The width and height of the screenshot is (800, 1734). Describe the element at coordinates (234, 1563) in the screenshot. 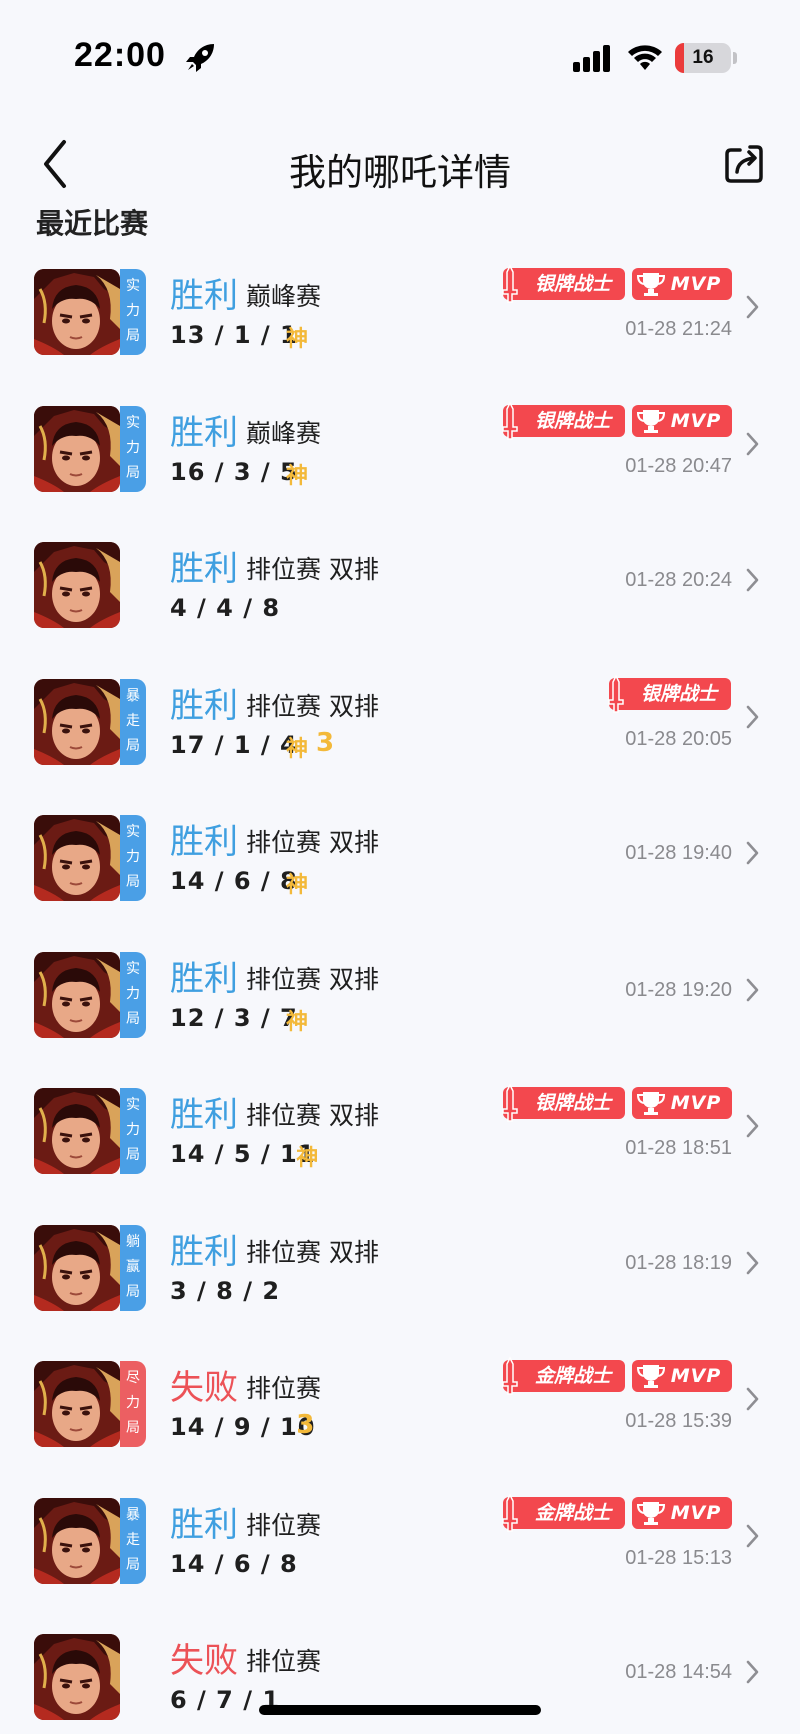

I see `match-kda: 14 / 6 / 8` at that location.